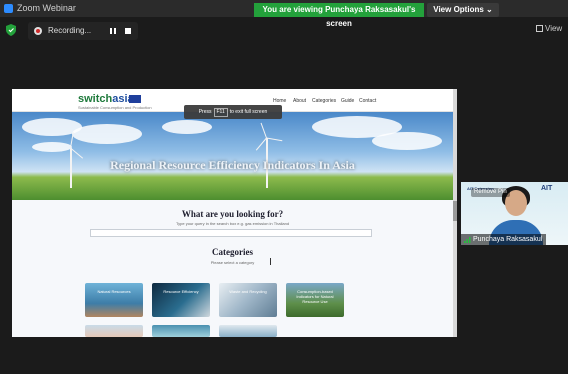 Image resolution: width=568 pixels, height=374 pixels. I want to click on participant-name: Punchaya Raksasakul, so click(508, 239).